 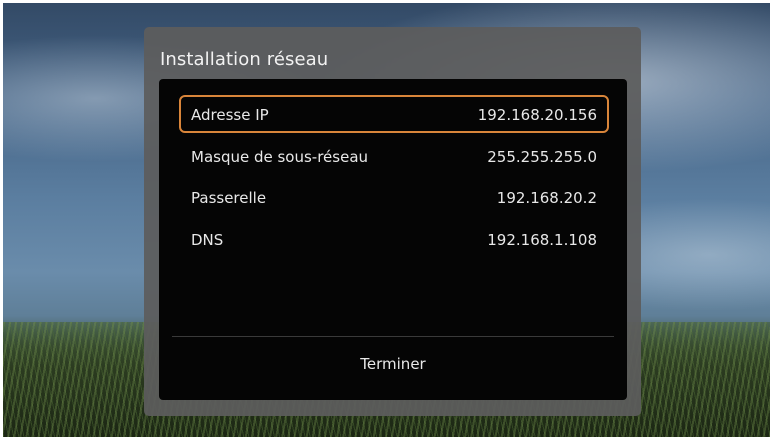 What do you see at coordinates (393, 336) in the screenshot?
I see `panel-divider` at bounding box center [393, 336].